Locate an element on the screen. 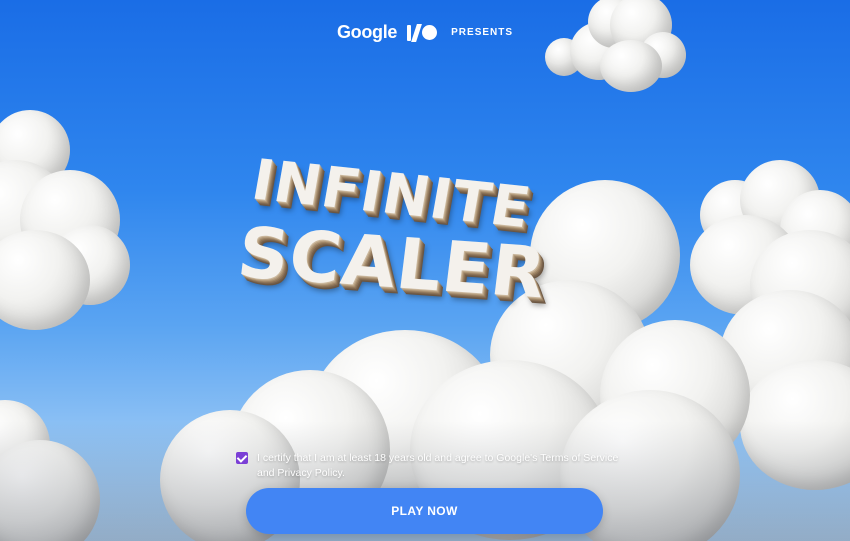  google-io-logo-icon is located at coordinates (422, 32).